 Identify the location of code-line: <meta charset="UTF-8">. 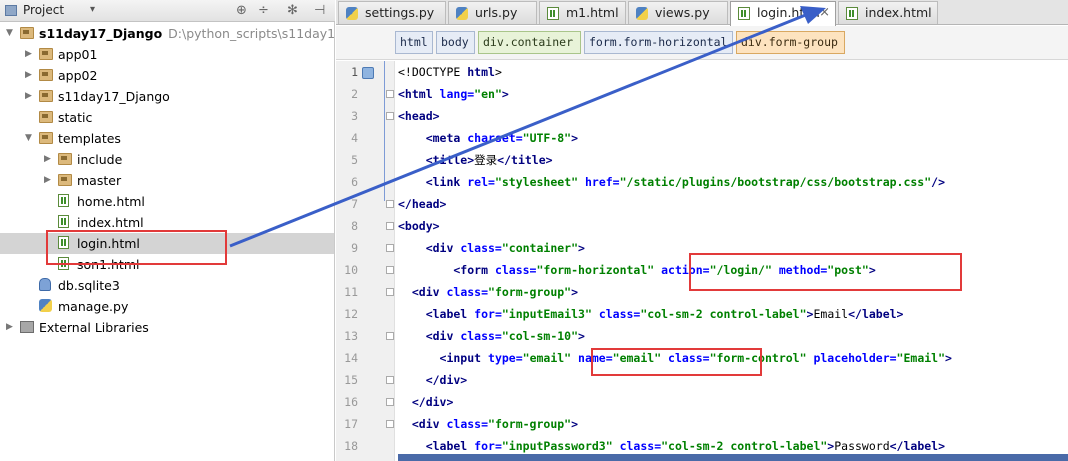
(488, 138).